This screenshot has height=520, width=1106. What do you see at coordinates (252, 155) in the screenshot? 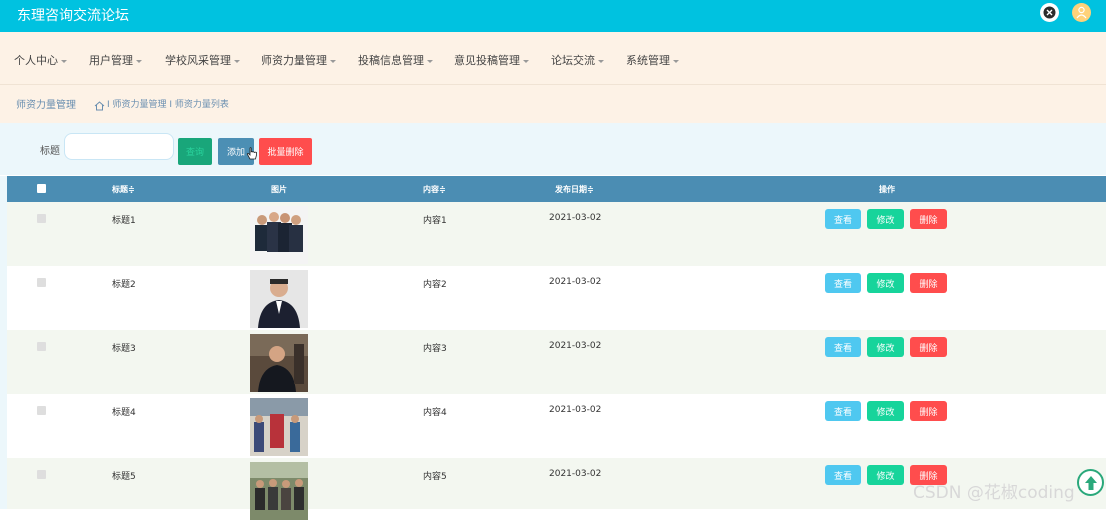
I see `hand-cursor-icon` at bounding box center [252, 155].